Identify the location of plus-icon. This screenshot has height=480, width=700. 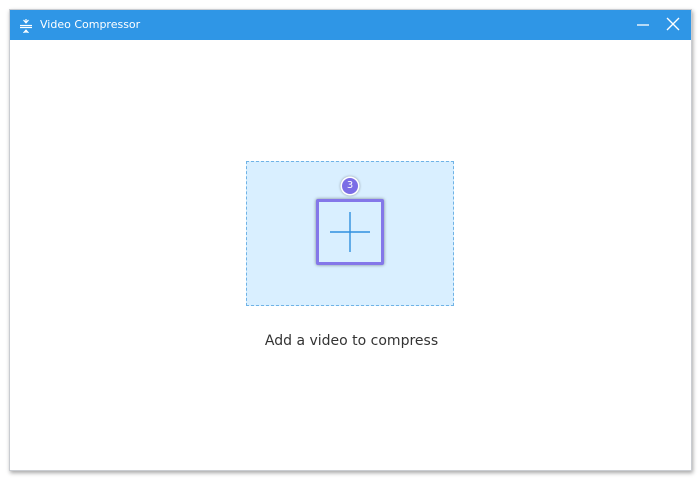
(350, 232).